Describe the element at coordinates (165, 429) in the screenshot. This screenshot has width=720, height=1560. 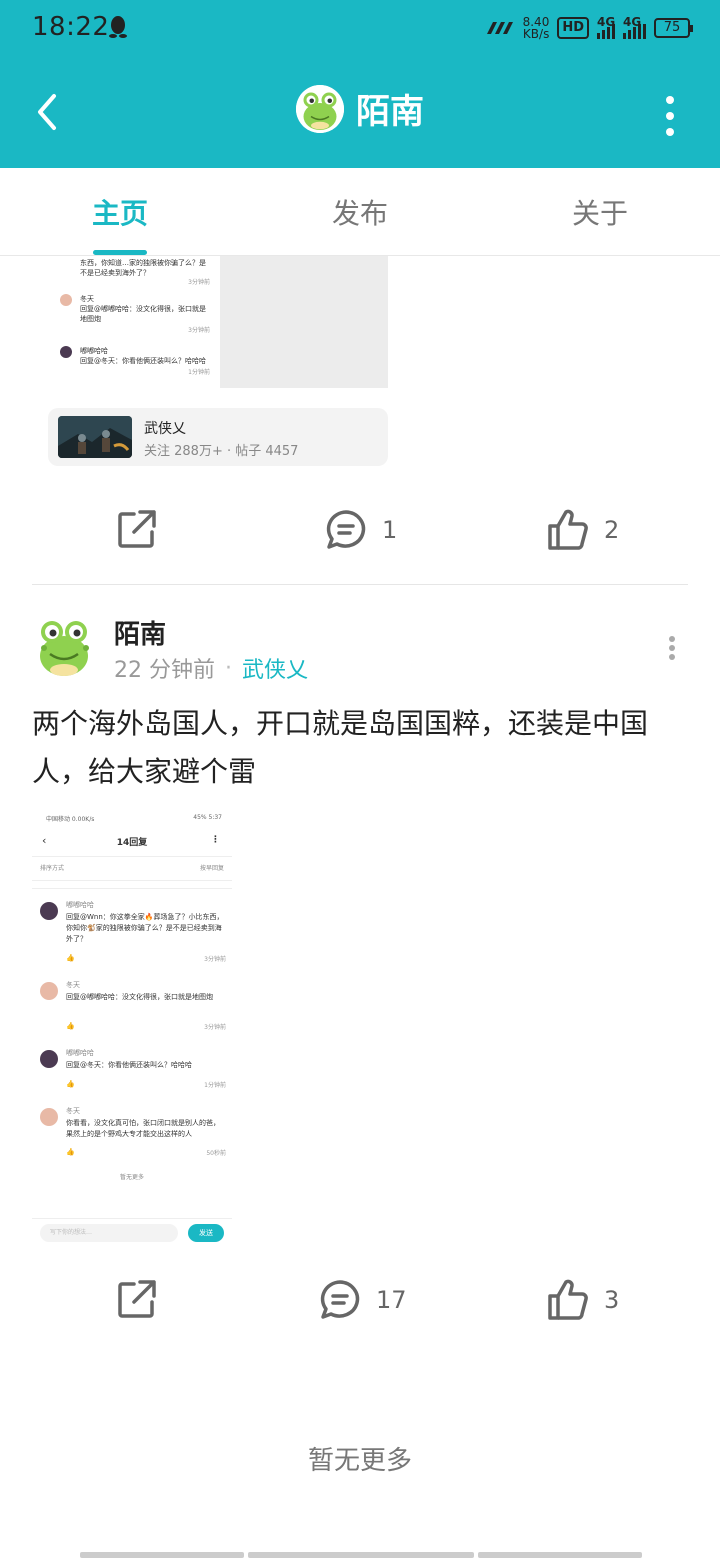
I see `forum-name: 武侠乂` at that location.